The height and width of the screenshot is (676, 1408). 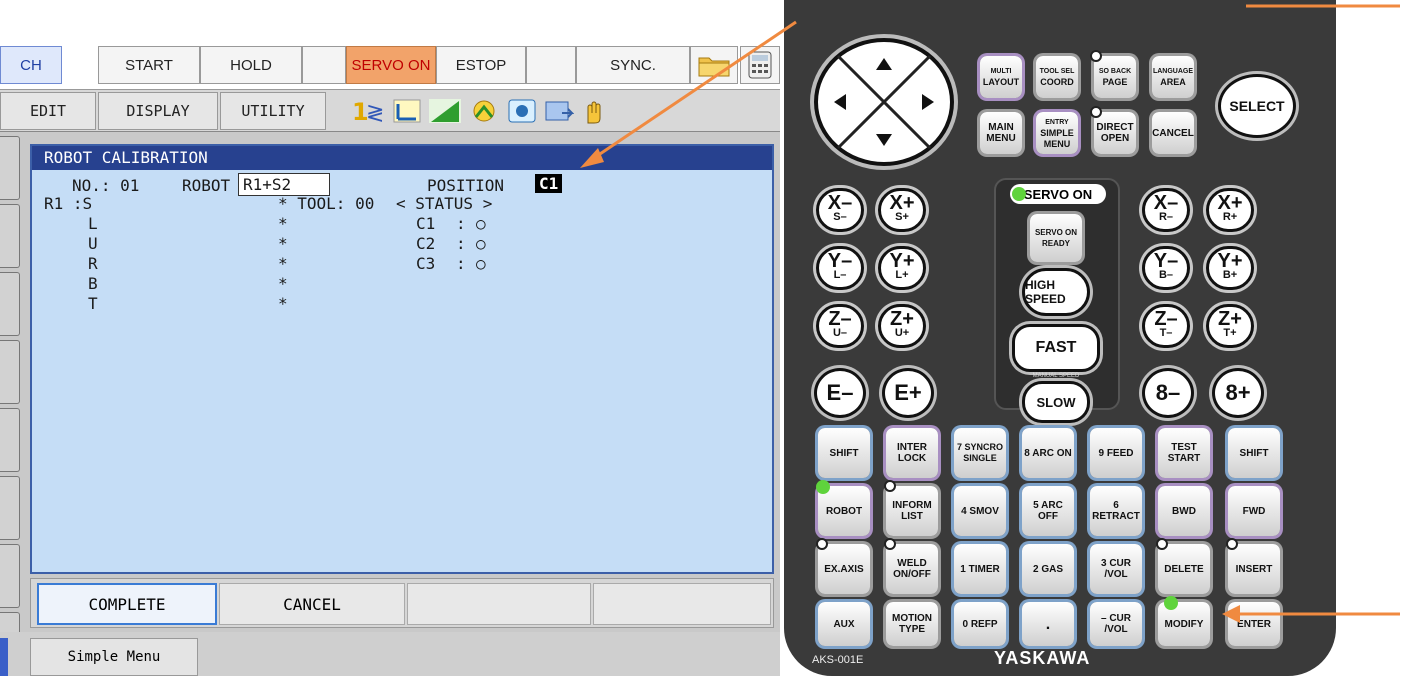 What do you see at coordinates (1230, 268) in the screenshot?
I see `jog-ry-plus-key: Y+ B+` at bounding box center [1230, 268].